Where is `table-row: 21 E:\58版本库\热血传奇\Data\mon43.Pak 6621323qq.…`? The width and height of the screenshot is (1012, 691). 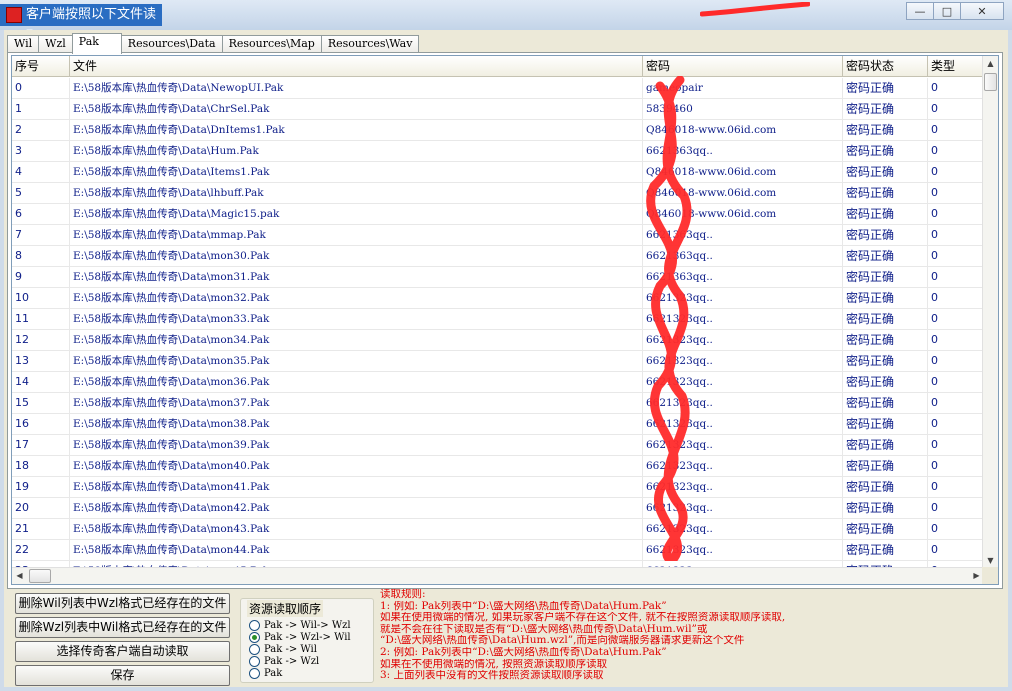
table-row: 21 E:\58版本库\热血传奇\Data\mon43.Pak 6621323qq.… is located at coordinates (498, 529).